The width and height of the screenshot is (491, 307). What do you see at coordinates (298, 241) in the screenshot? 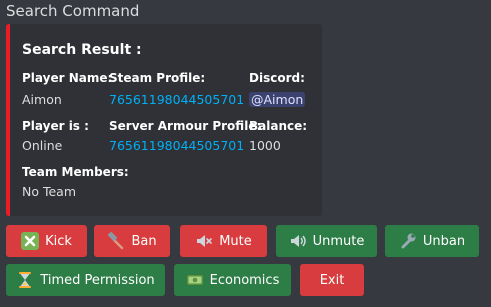
I see `speaker-icon` at bounding box center [298, 241].